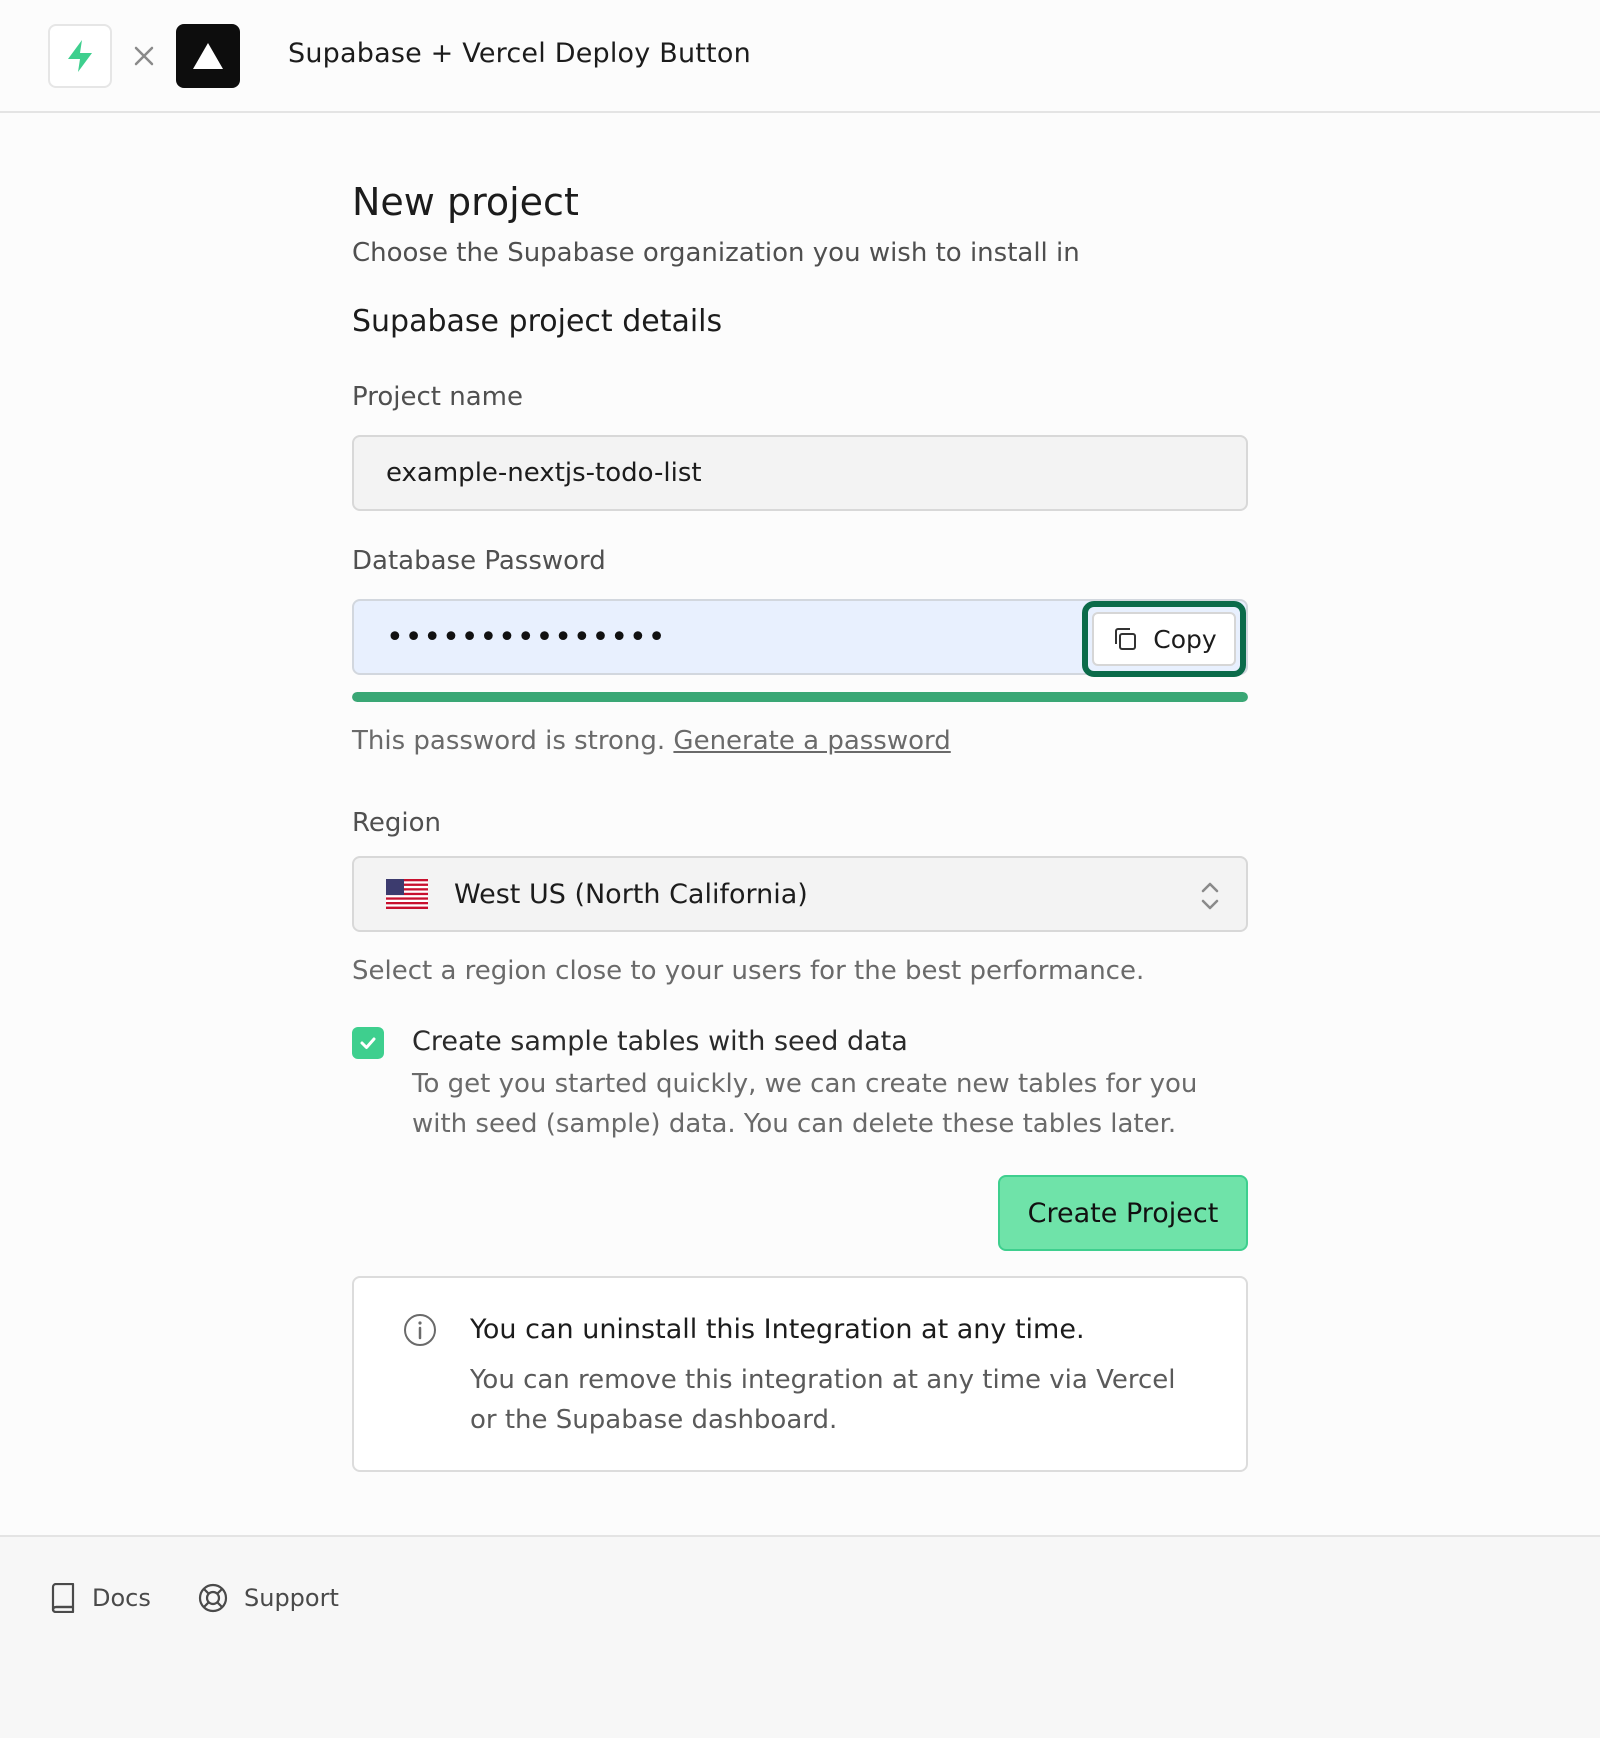  What do you see at coordinates (631, 894) in the screenshot?
I see `region-value: West US (North California)` at bounding box center [631, 894].